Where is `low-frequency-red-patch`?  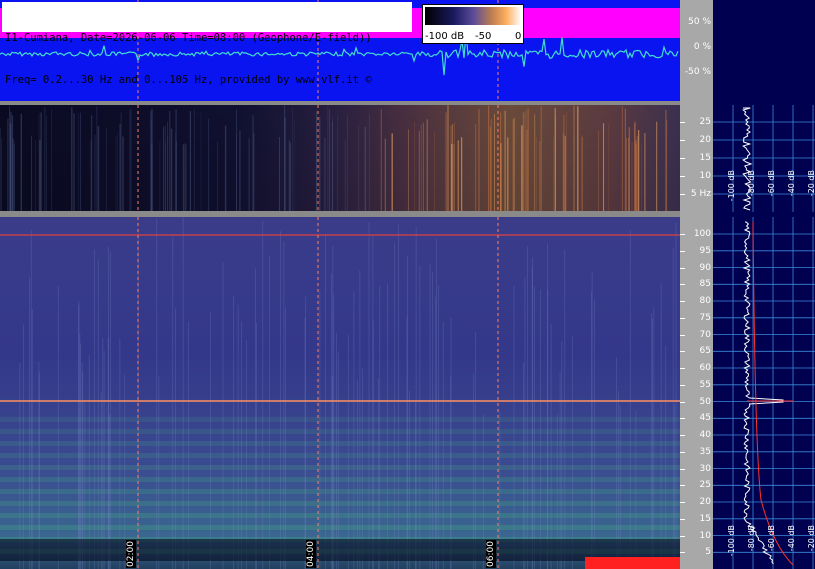 low-frequency-red-patch is located at coordinates (632, 563).